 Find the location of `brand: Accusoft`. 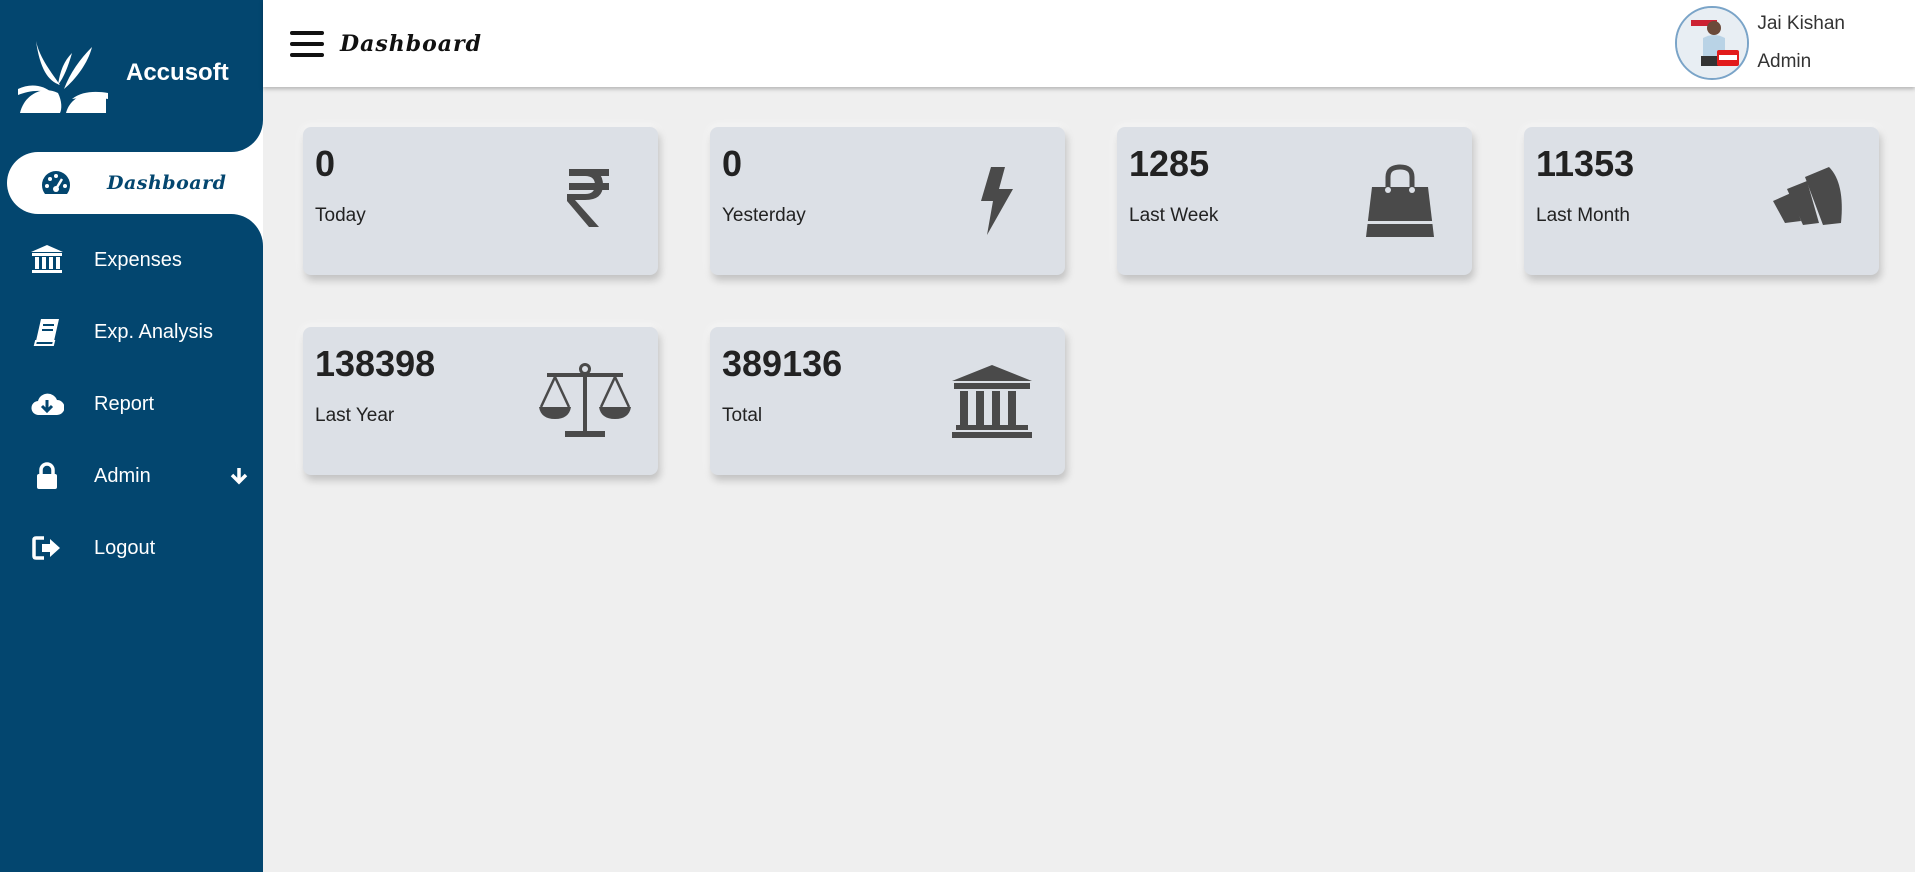

brand: Accusoft is located at coordinates (131, 76).